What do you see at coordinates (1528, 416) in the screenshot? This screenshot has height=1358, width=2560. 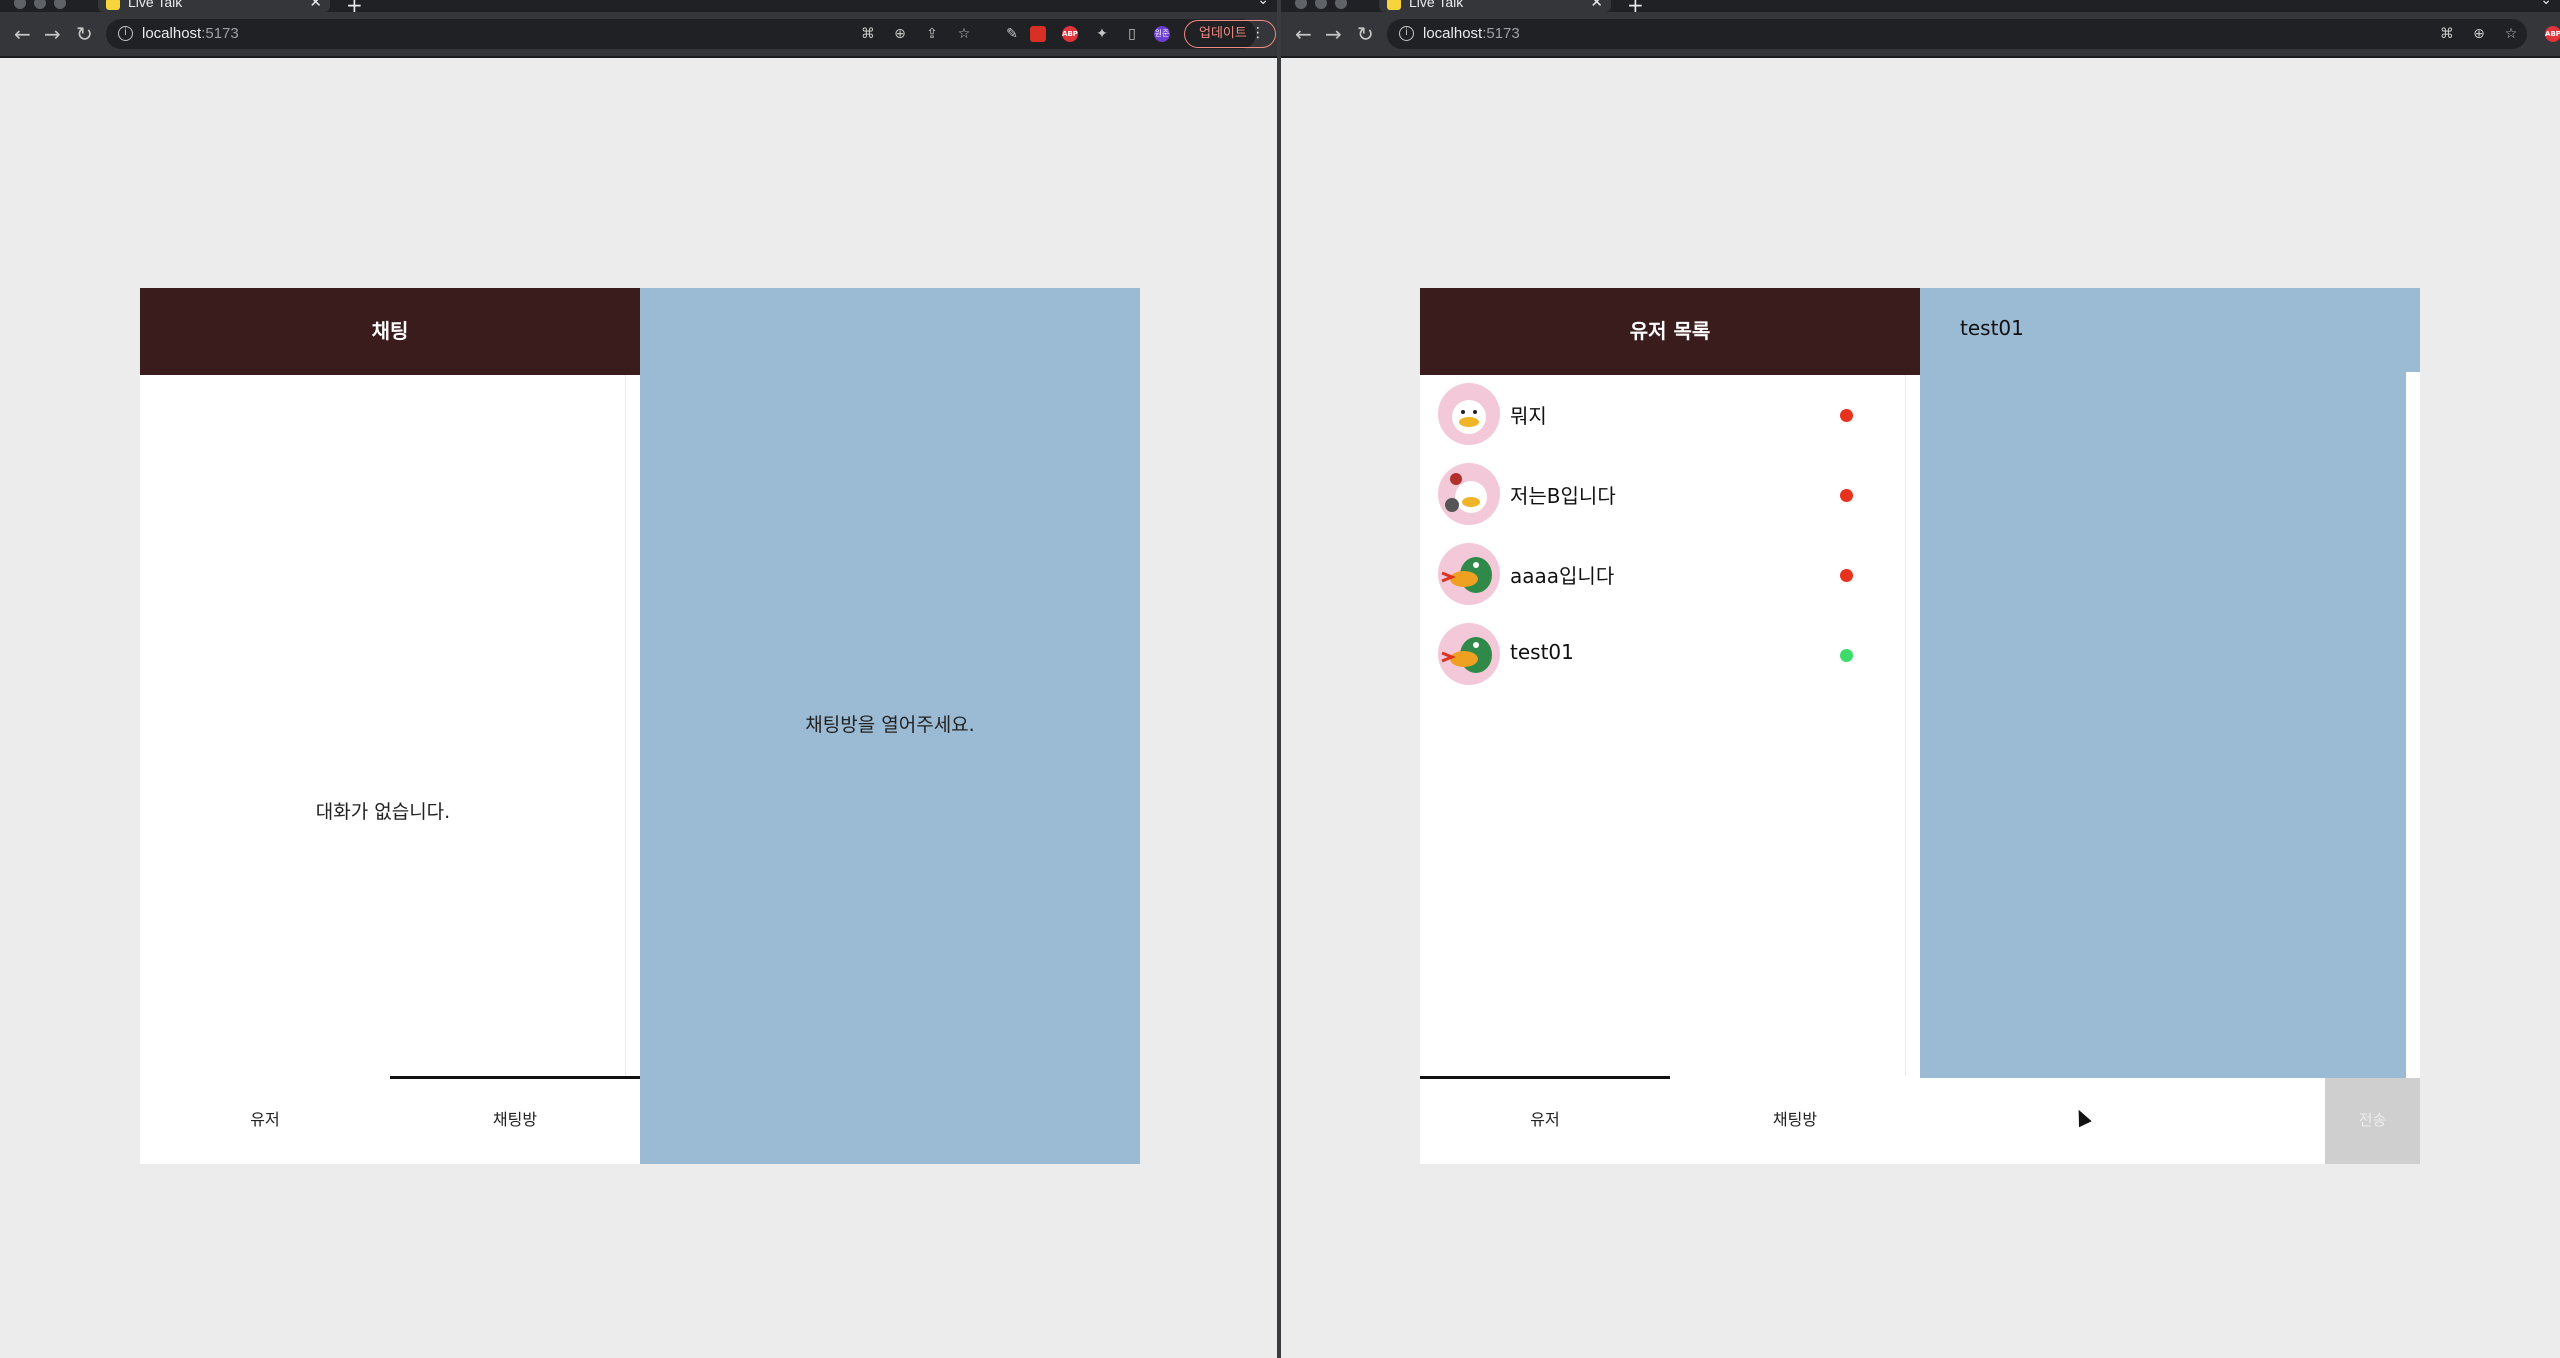 I see `user-name: 뭐지` at bounding box center [1528, 416].